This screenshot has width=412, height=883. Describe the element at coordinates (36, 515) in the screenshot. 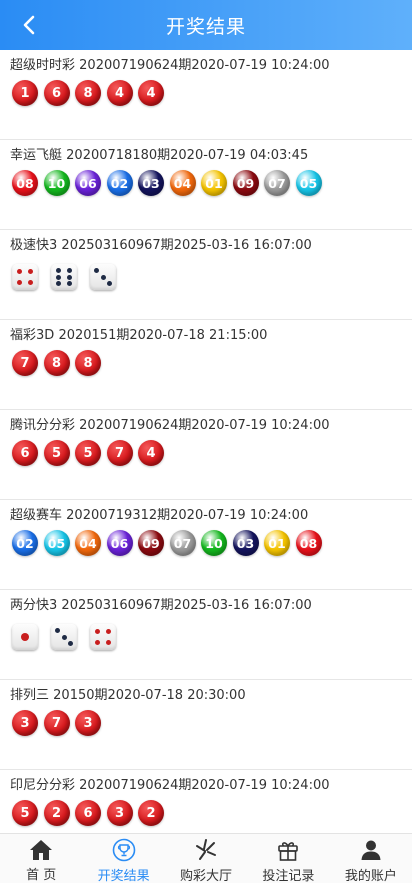

I see `lottery-name: 超级赛车` at that location.